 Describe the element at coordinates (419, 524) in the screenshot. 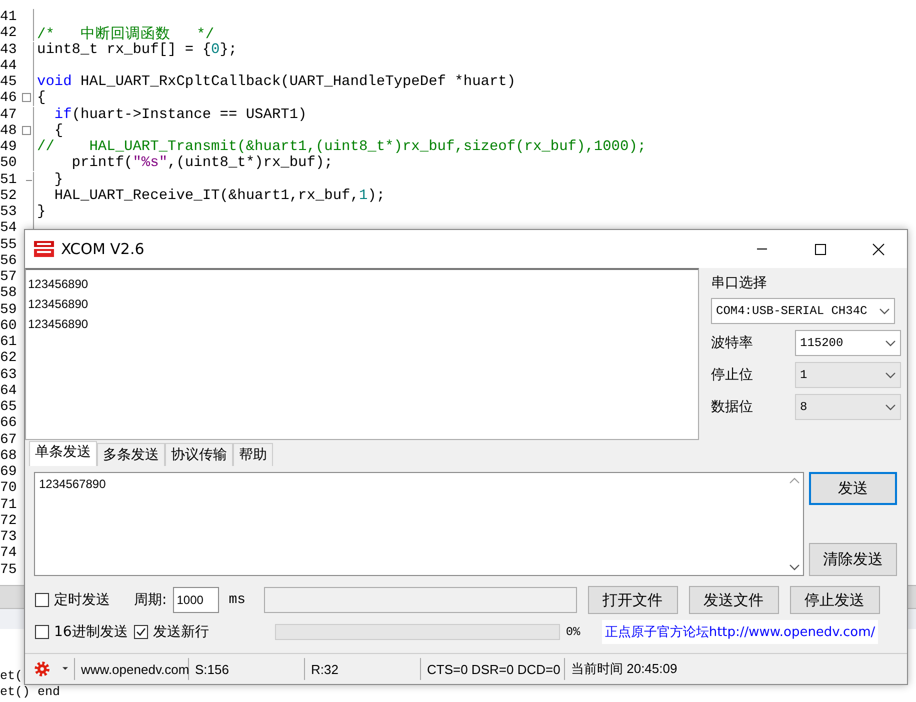

I see `send-input: 1234567890` at that location.